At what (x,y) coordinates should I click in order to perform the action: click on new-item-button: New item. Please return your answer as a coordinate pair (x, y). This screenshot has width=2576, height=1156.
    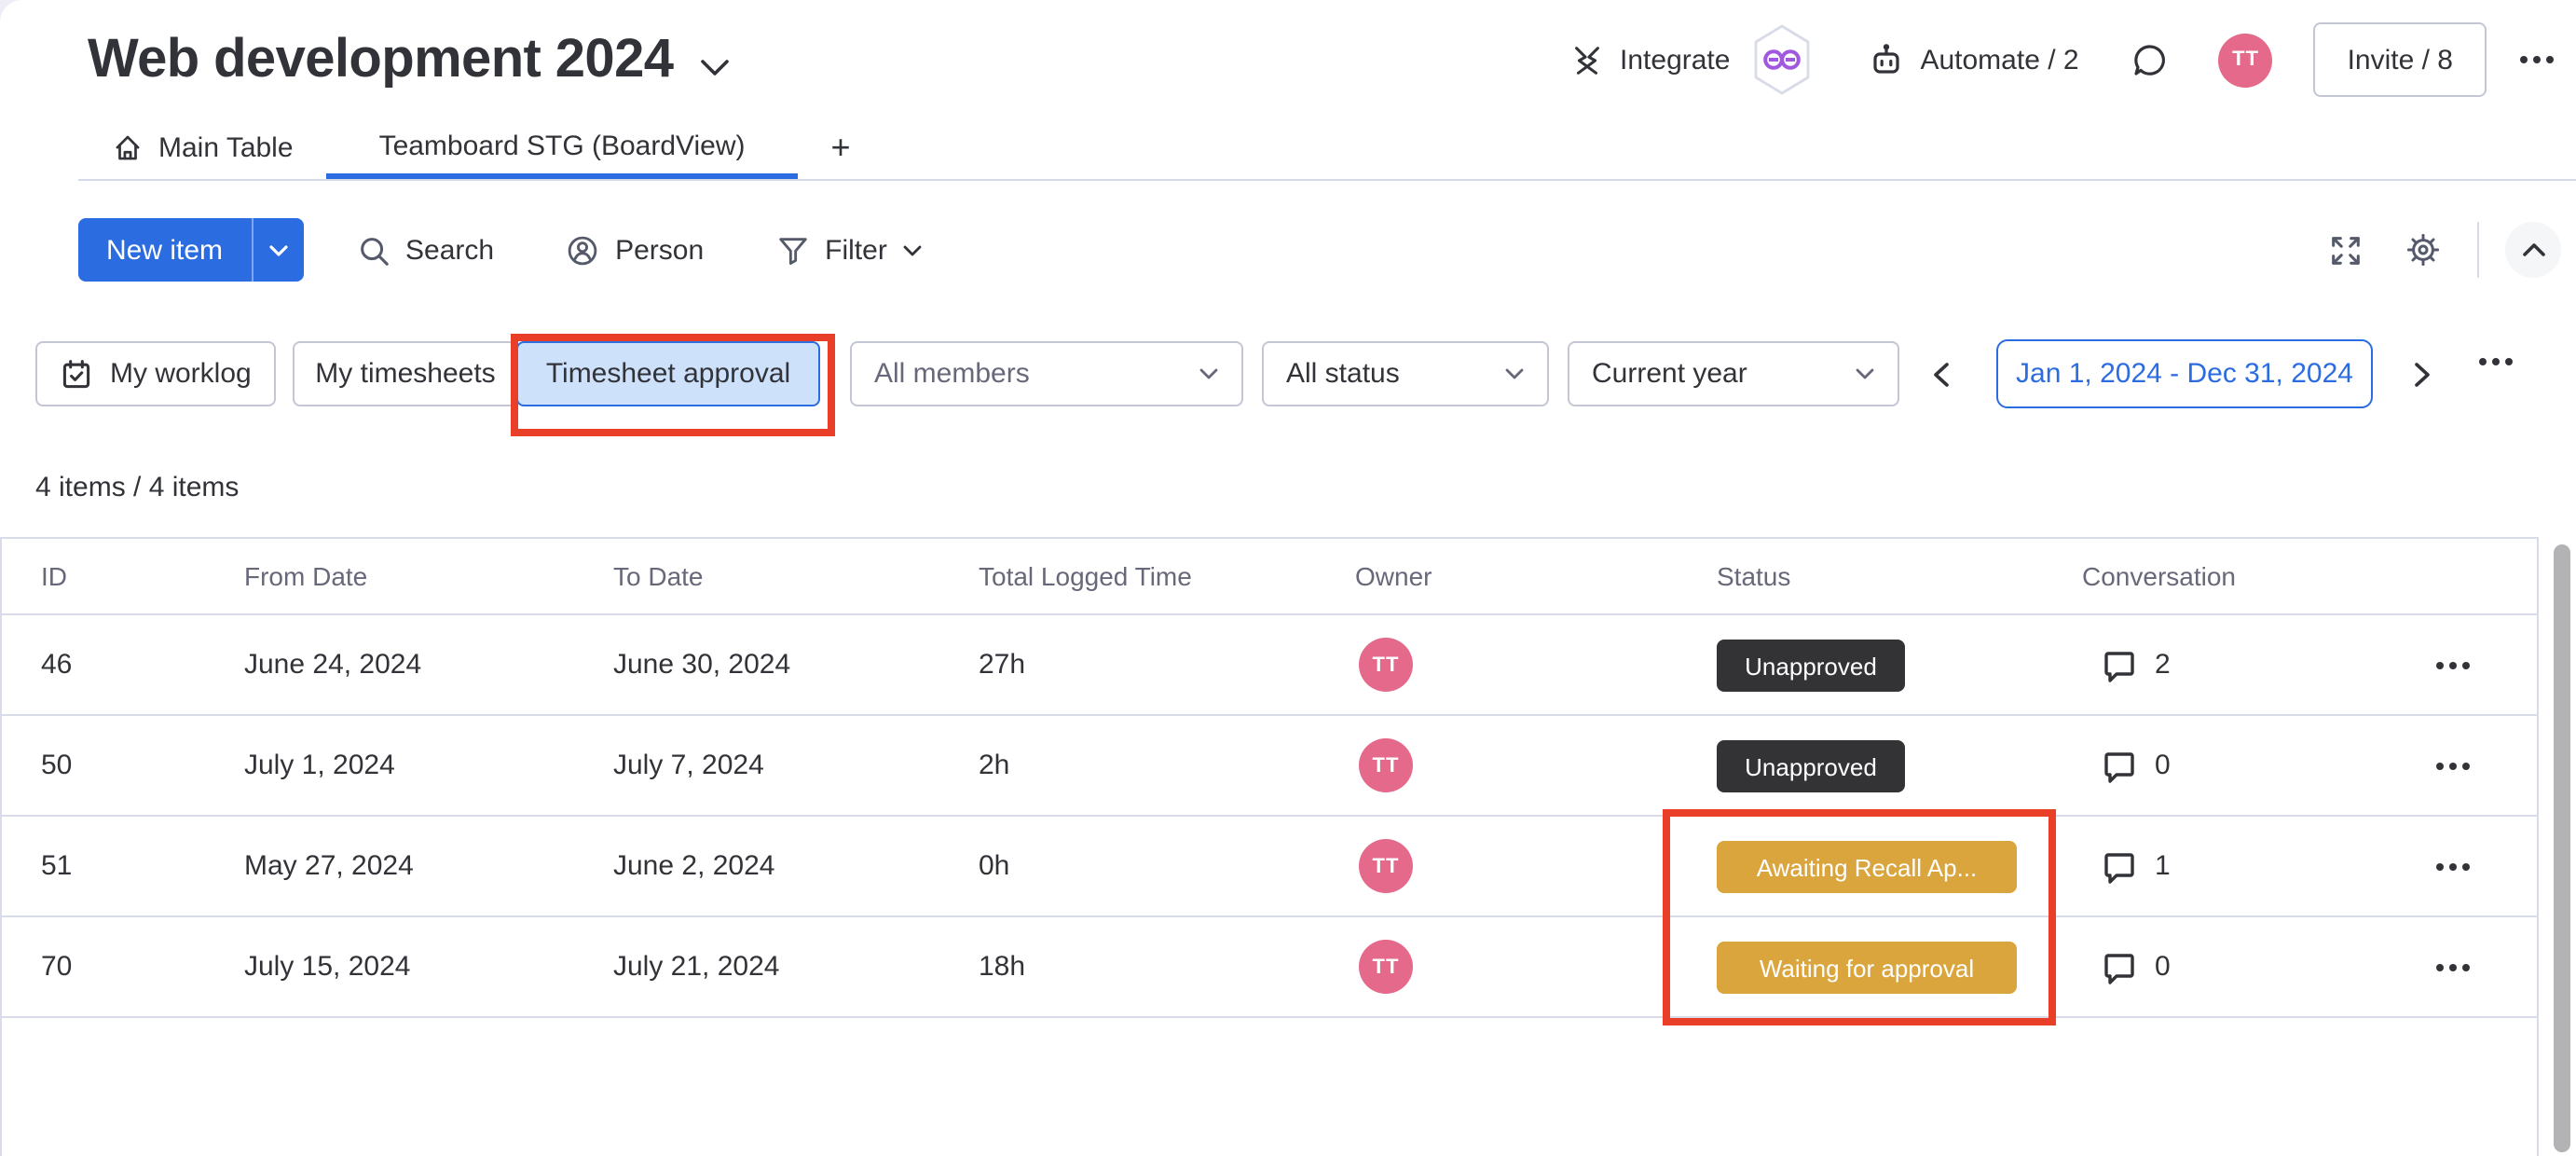
    Looking at the image, I should click on (165, 250).